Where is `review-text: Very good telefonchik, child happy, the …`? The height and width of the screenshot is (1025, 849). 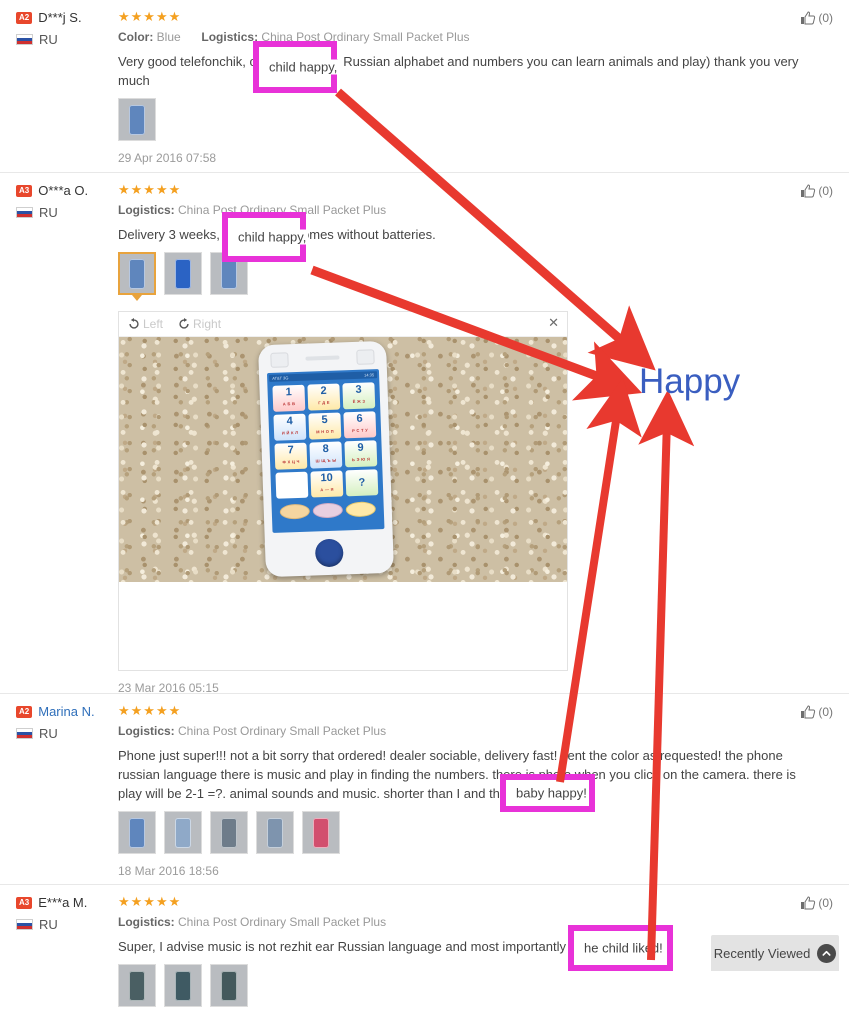
review-text: Very good telefonchik, child happy, the … is located at coordinates (458, 71).